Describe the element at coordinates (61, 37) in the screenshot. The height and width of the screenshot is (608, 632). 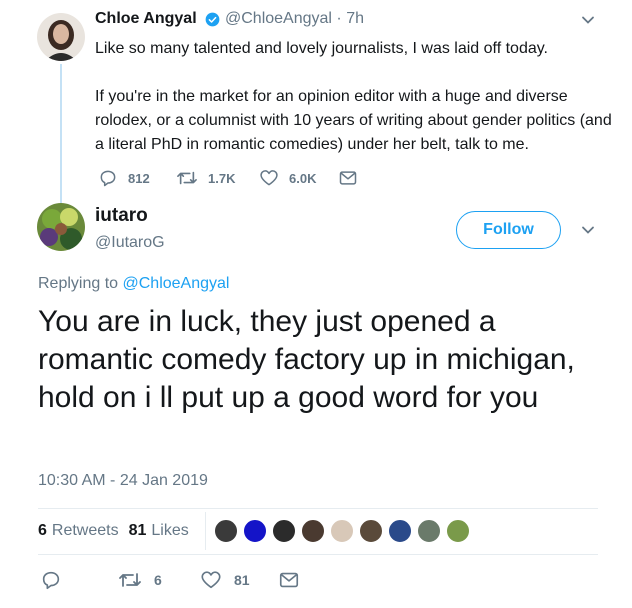
I see `chloe-avatar` at that location.